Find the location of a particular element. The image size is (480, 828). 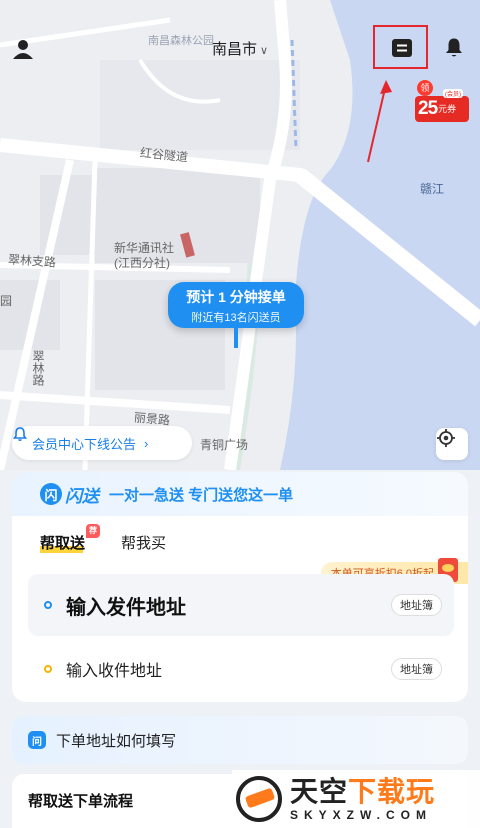

crosshair-icon is located at coordinates (446, 438).